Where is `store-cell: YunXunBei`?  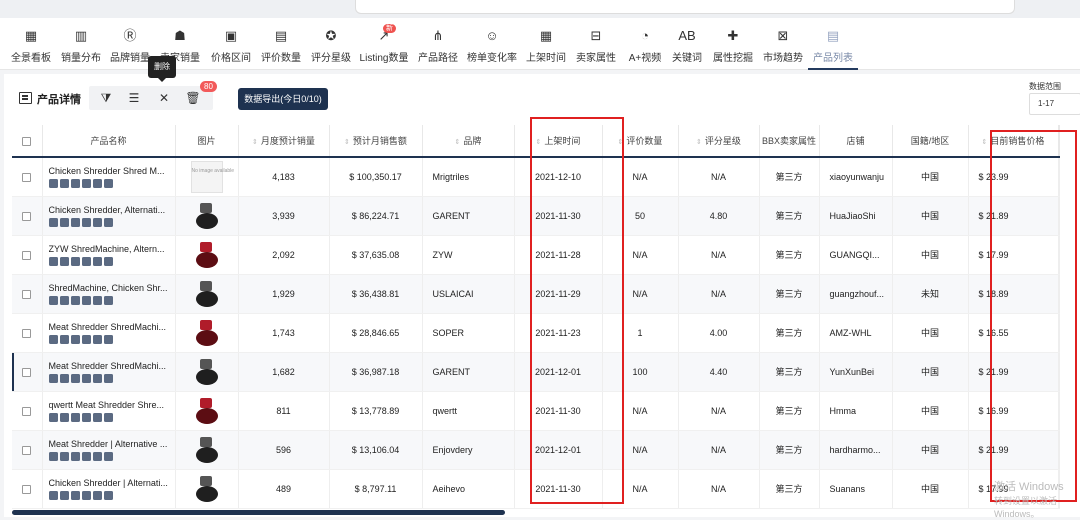 store-cell: YunXunBei is located at coordinates (856, 372).